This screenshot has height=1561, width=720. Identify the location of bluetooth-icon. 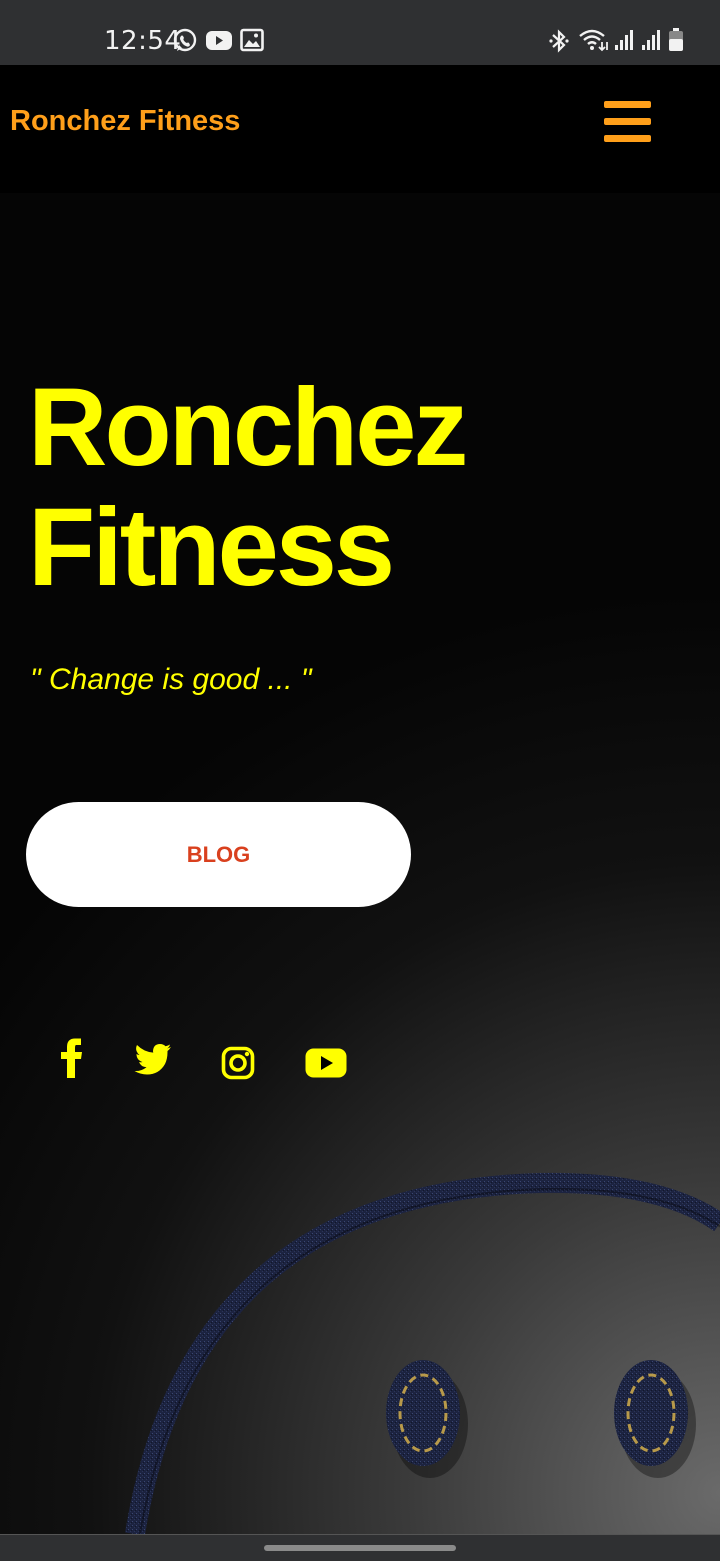
(559, 41).